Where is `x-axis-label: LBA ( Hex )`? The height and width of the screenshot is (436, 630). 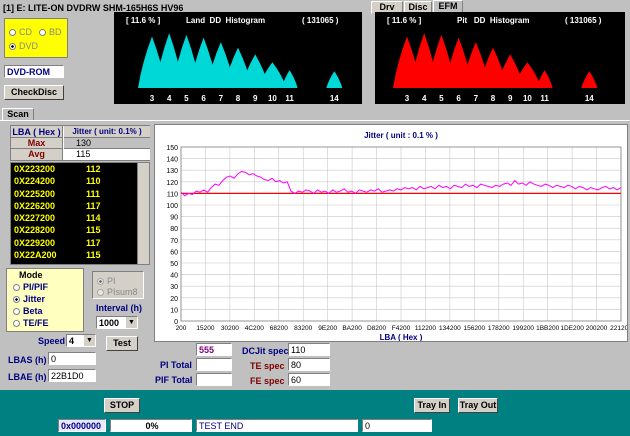
x-axis-label: LBA ( Hex ) is located at coordinates (401, 337).